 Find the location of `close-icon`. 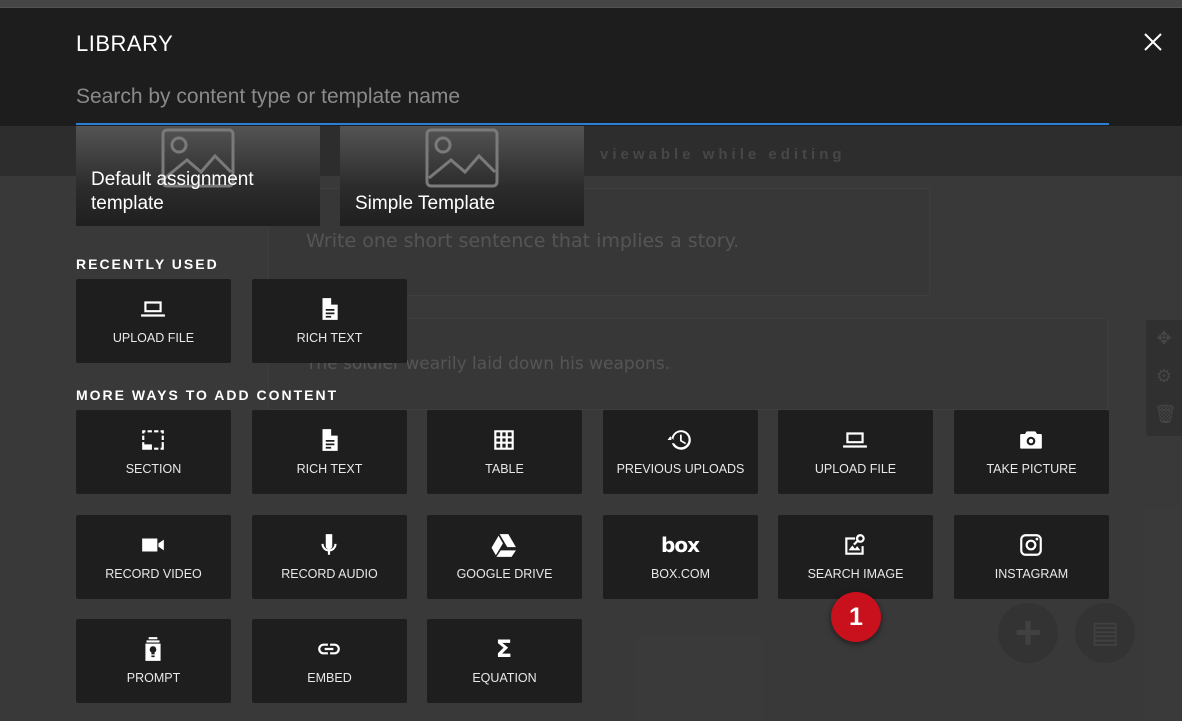

close-icon is located at coordinates (1153, 42).